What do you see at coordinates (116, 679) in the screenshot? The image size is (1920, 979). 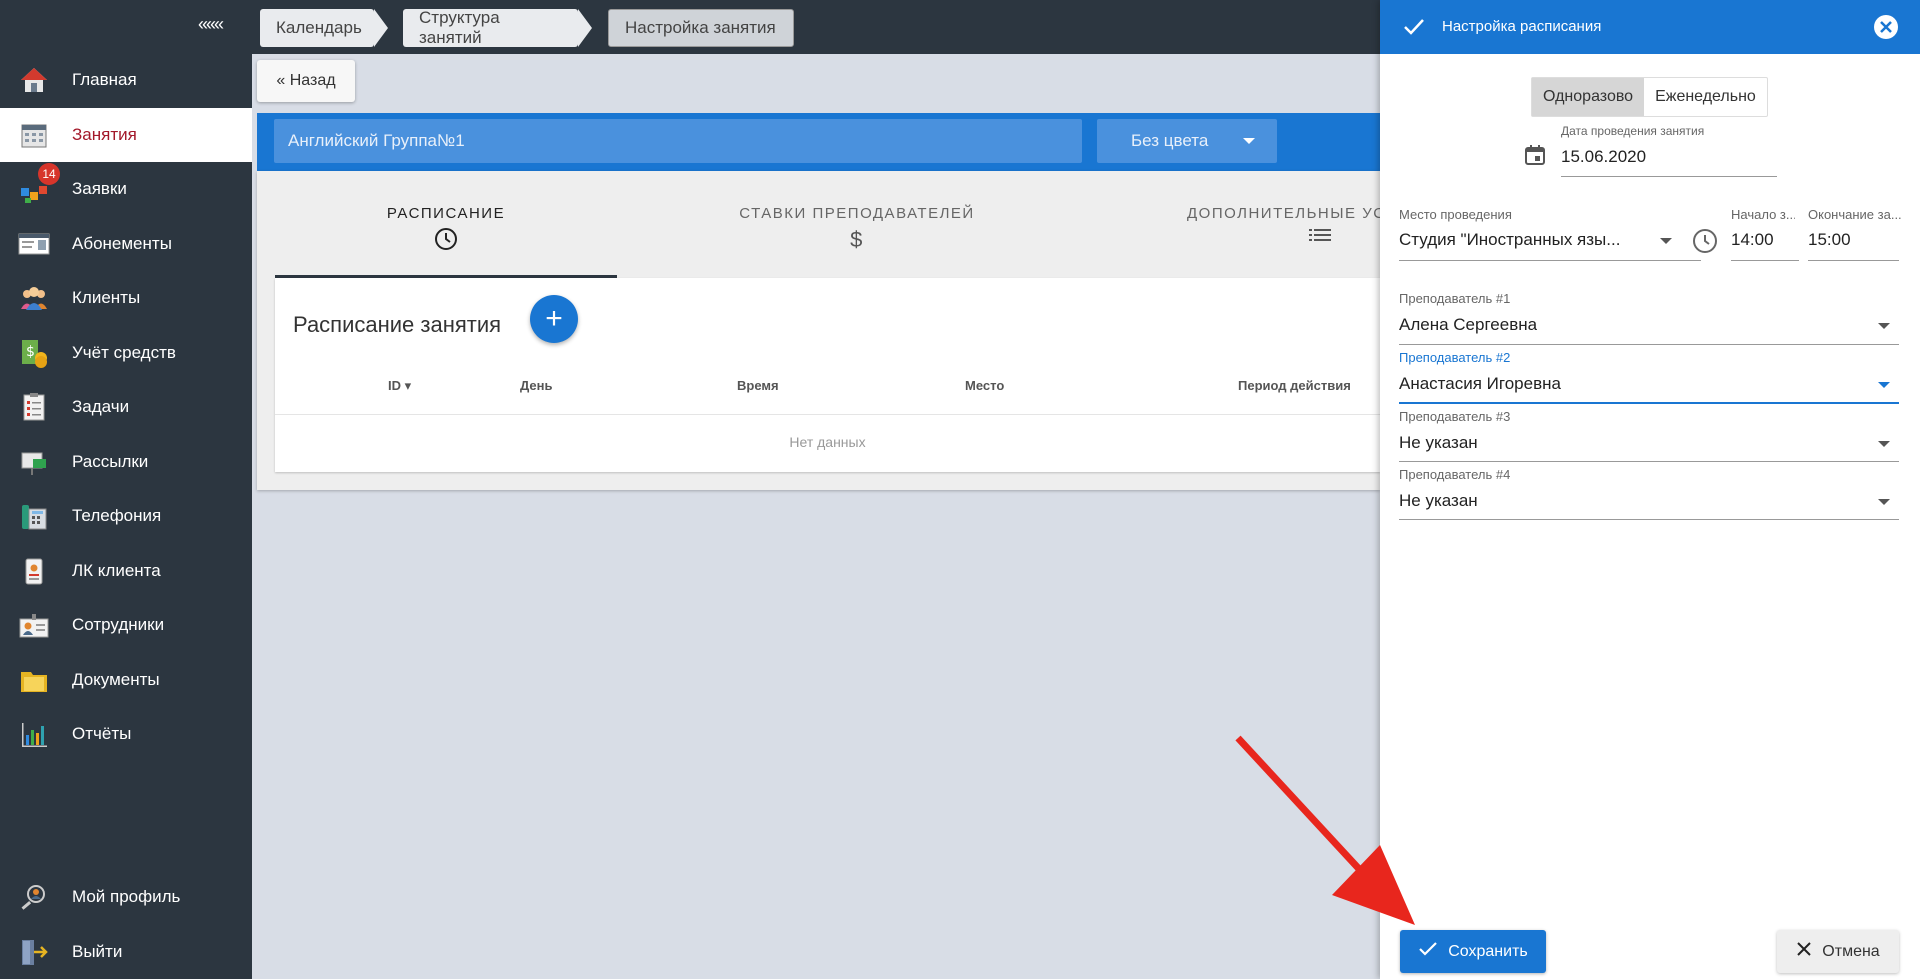 I see `sidebar-item-label: Документы` at bounding box center [116, 679].